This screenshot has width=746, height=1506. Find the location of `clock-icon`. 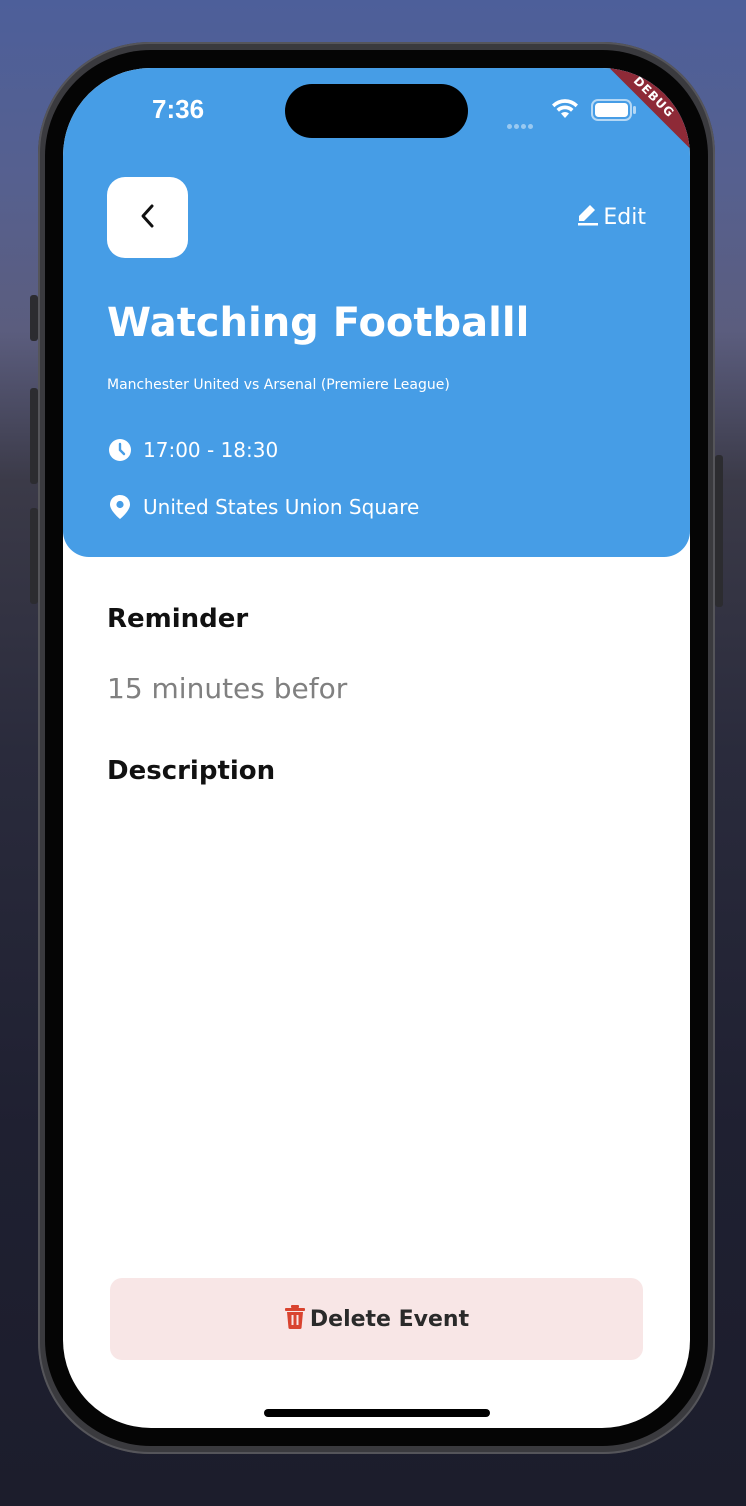

clock-icon is located at coordinates (120, 450).